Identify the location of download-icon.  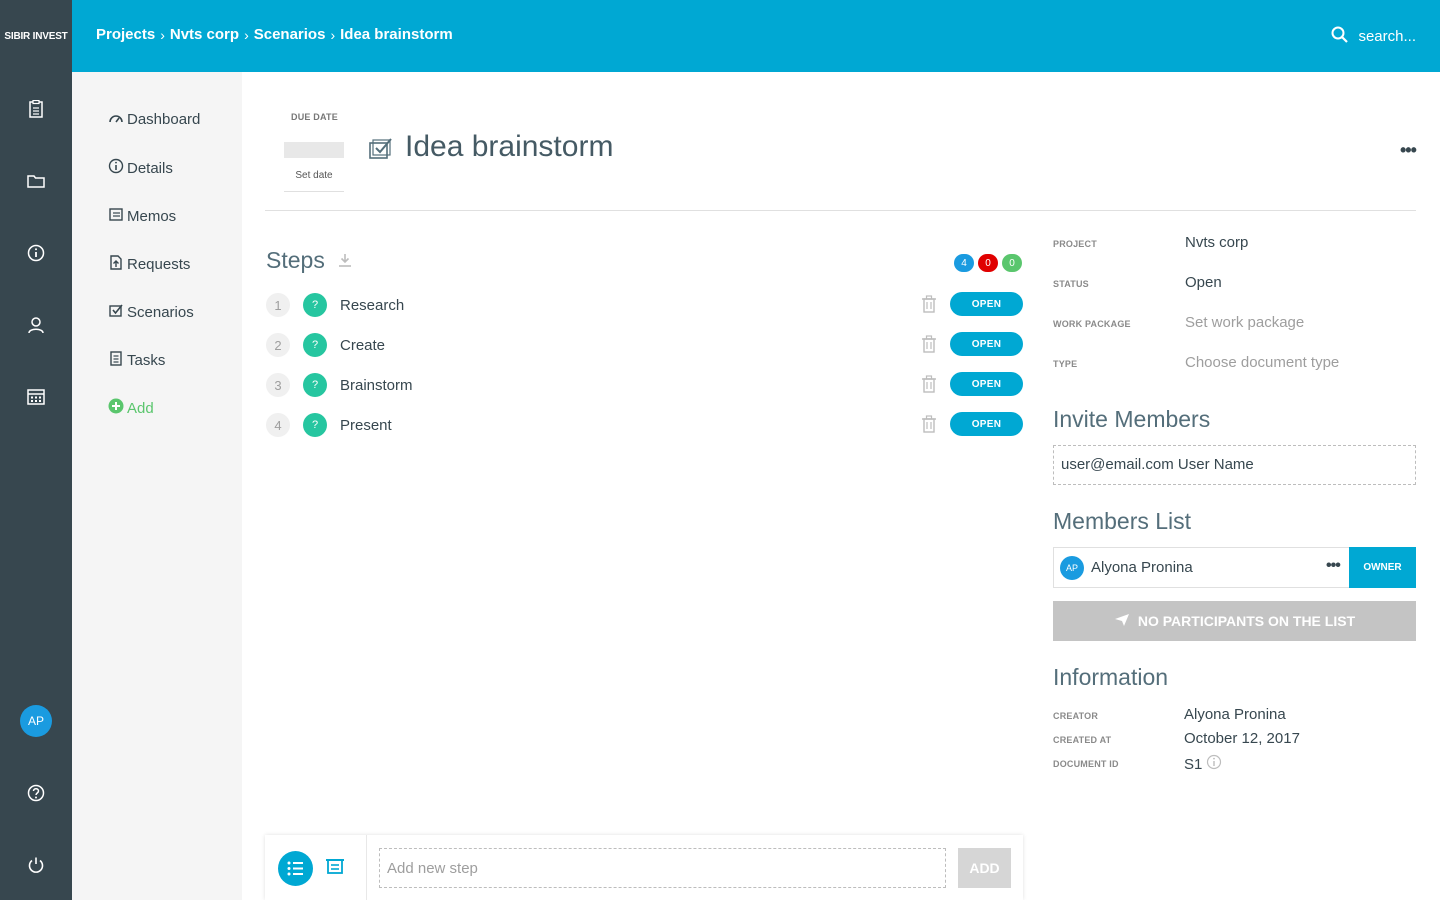
(345, 260).